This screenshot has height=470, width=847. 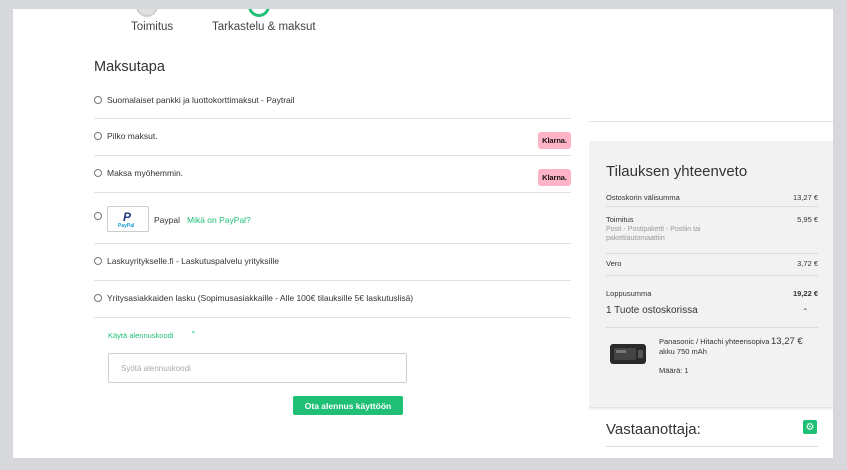 I want to click on subtotal-value: 13,27 €, so click(x=805, y=197).